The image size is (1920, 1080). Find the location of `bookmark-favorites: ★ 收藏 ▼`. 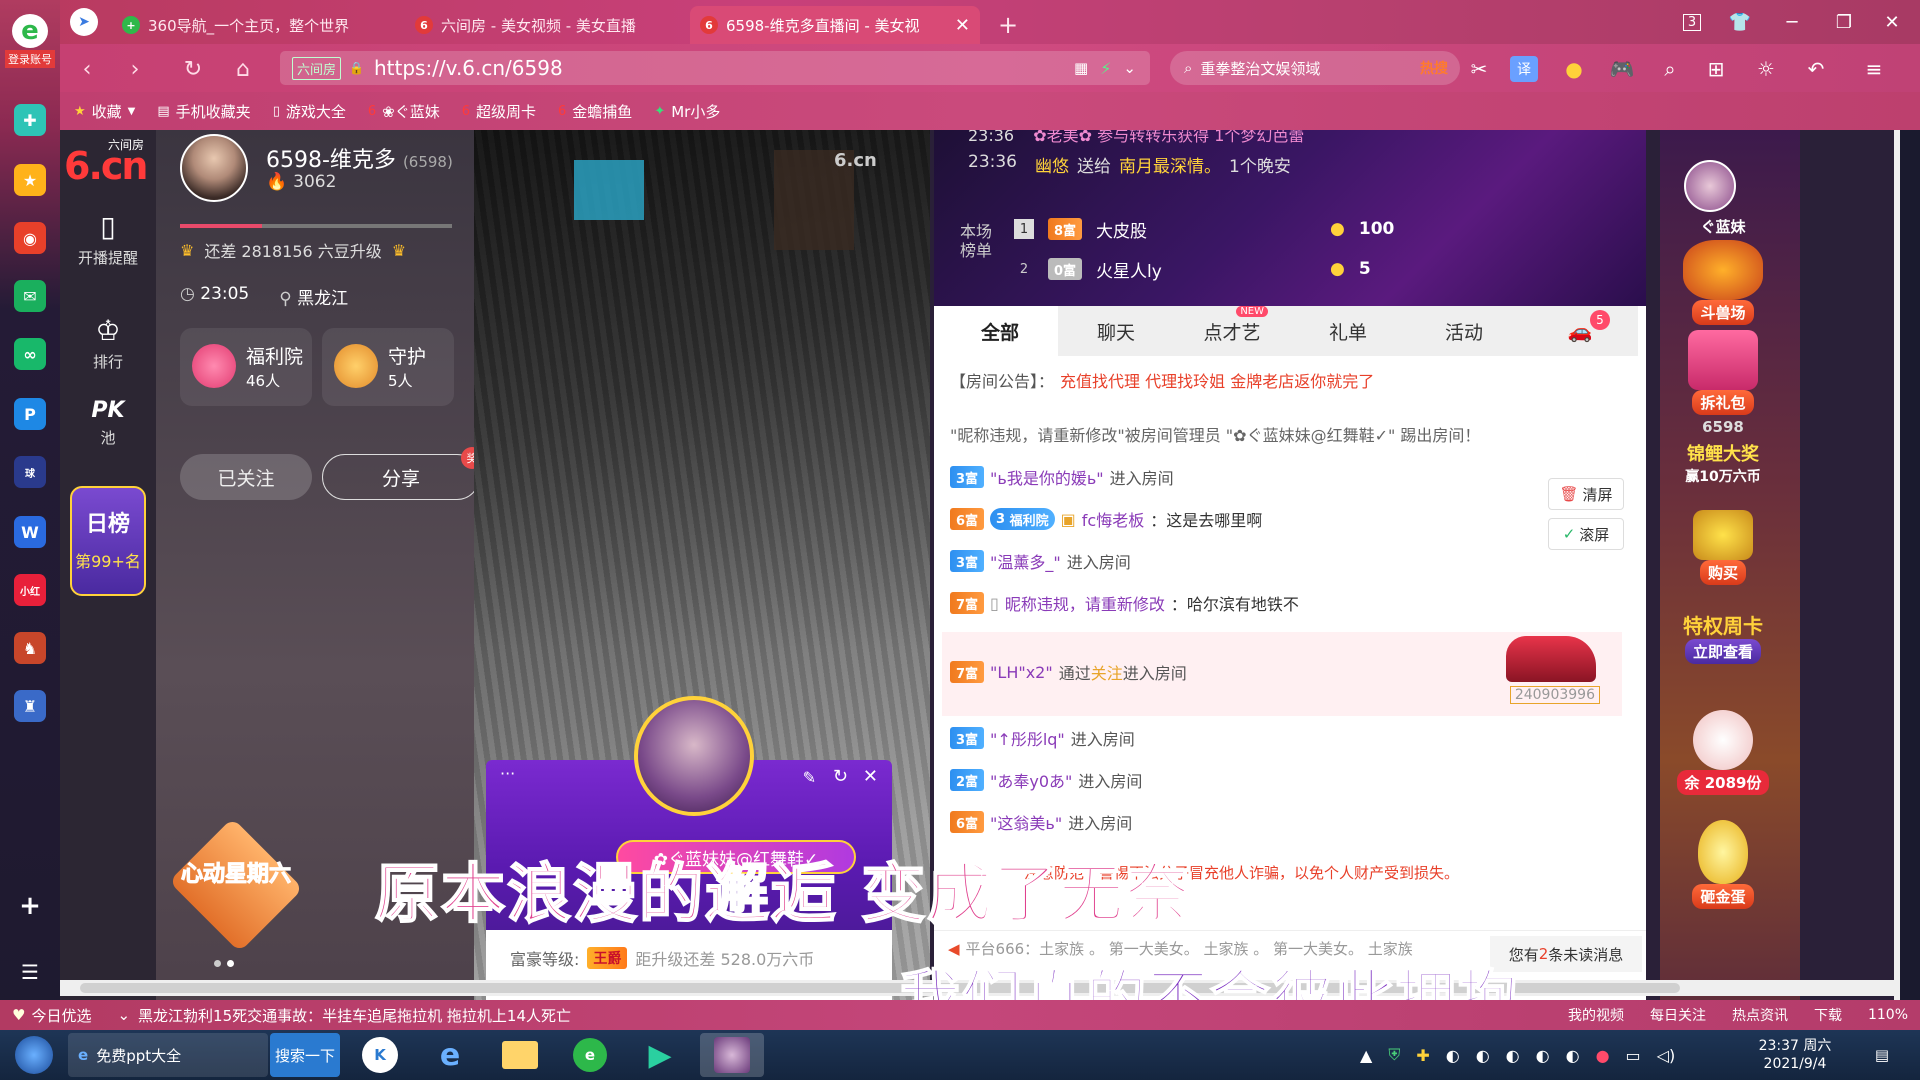

bookmark-favorites: ★ 收藏 ▼ is located at coordinates (104, 111).